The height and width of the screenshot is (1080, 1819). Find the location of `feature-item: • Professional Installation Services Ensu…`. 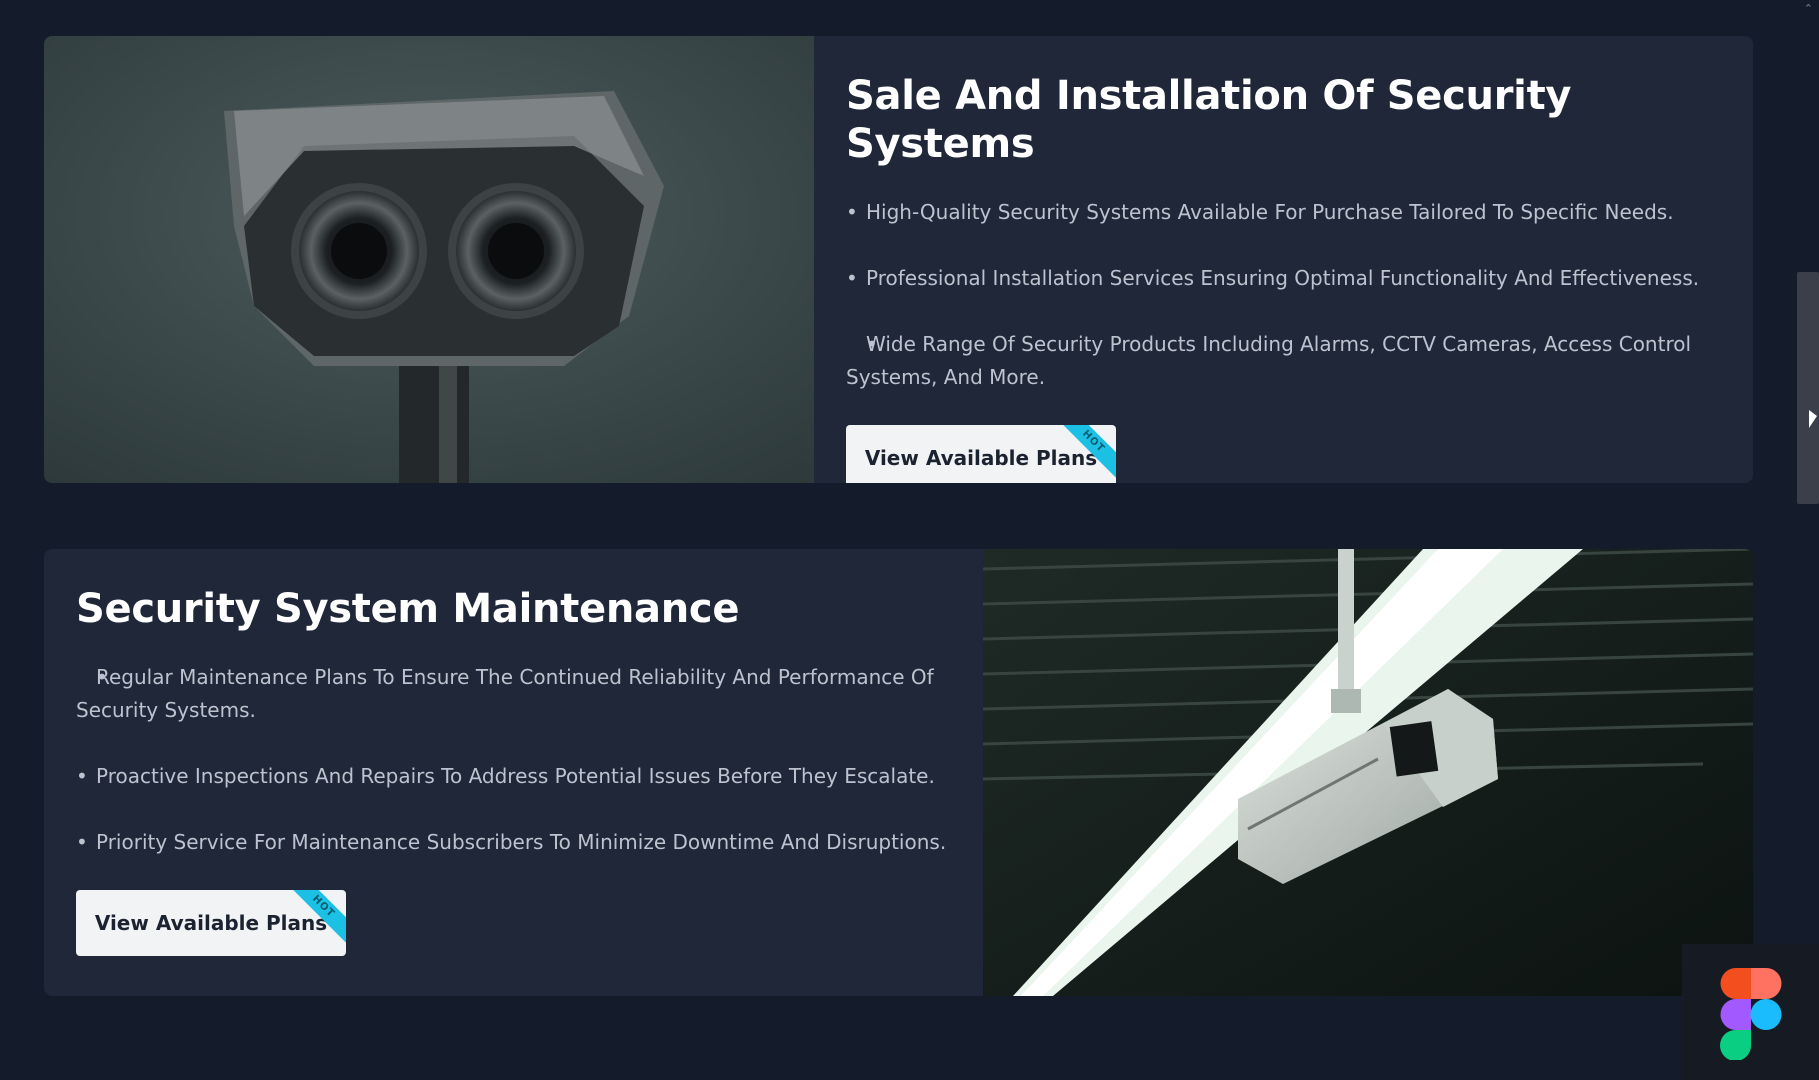

feature-item: • Professional Installation Services Ensu… is located at coordinates (1286, 278).